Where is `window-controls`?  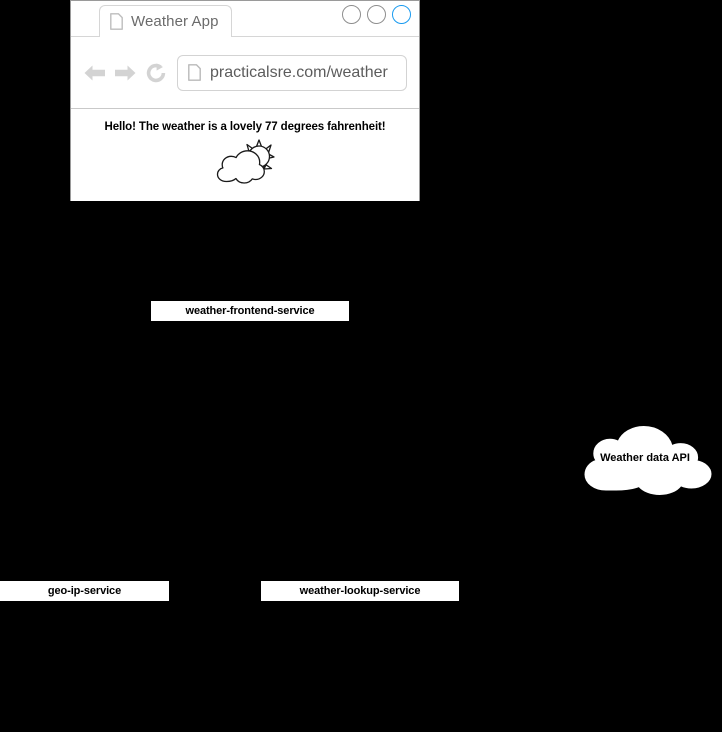
window-controls is located at coordinates (376, 14).